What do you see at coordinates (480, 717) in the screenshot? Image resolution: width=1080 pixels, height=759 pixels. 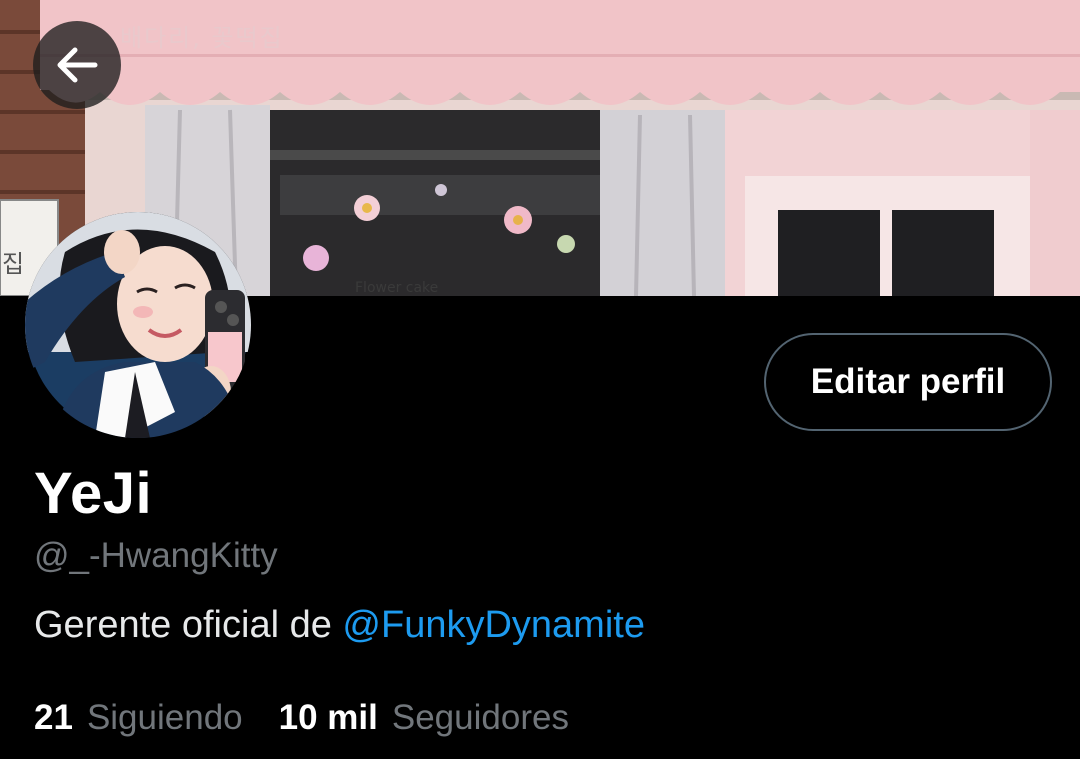 I see `followers-label: Seguidores` at bounding box center [480, 717].